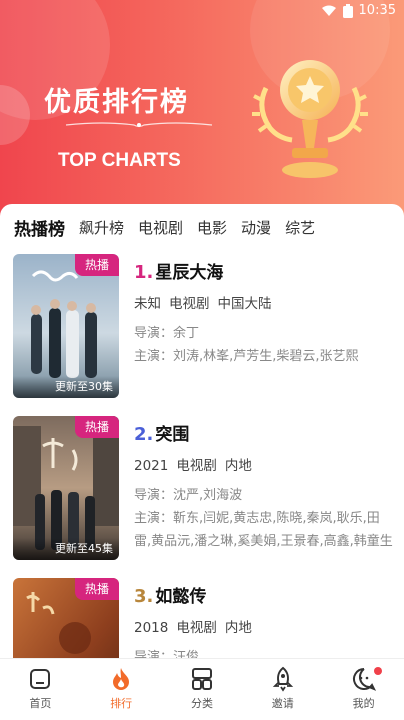 The height and width of the screenshot is (720, 404). What do you see at coordinates (201, 679) in the screenshot?
I see `category-icon` at bounding box center [201, 679].